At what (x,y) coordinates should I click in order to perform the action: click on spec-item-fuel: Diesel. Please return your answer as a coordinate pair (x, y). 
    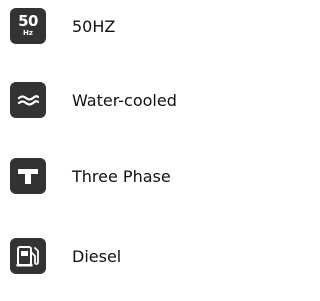
    Looking at the image, I should click on (128, 256).